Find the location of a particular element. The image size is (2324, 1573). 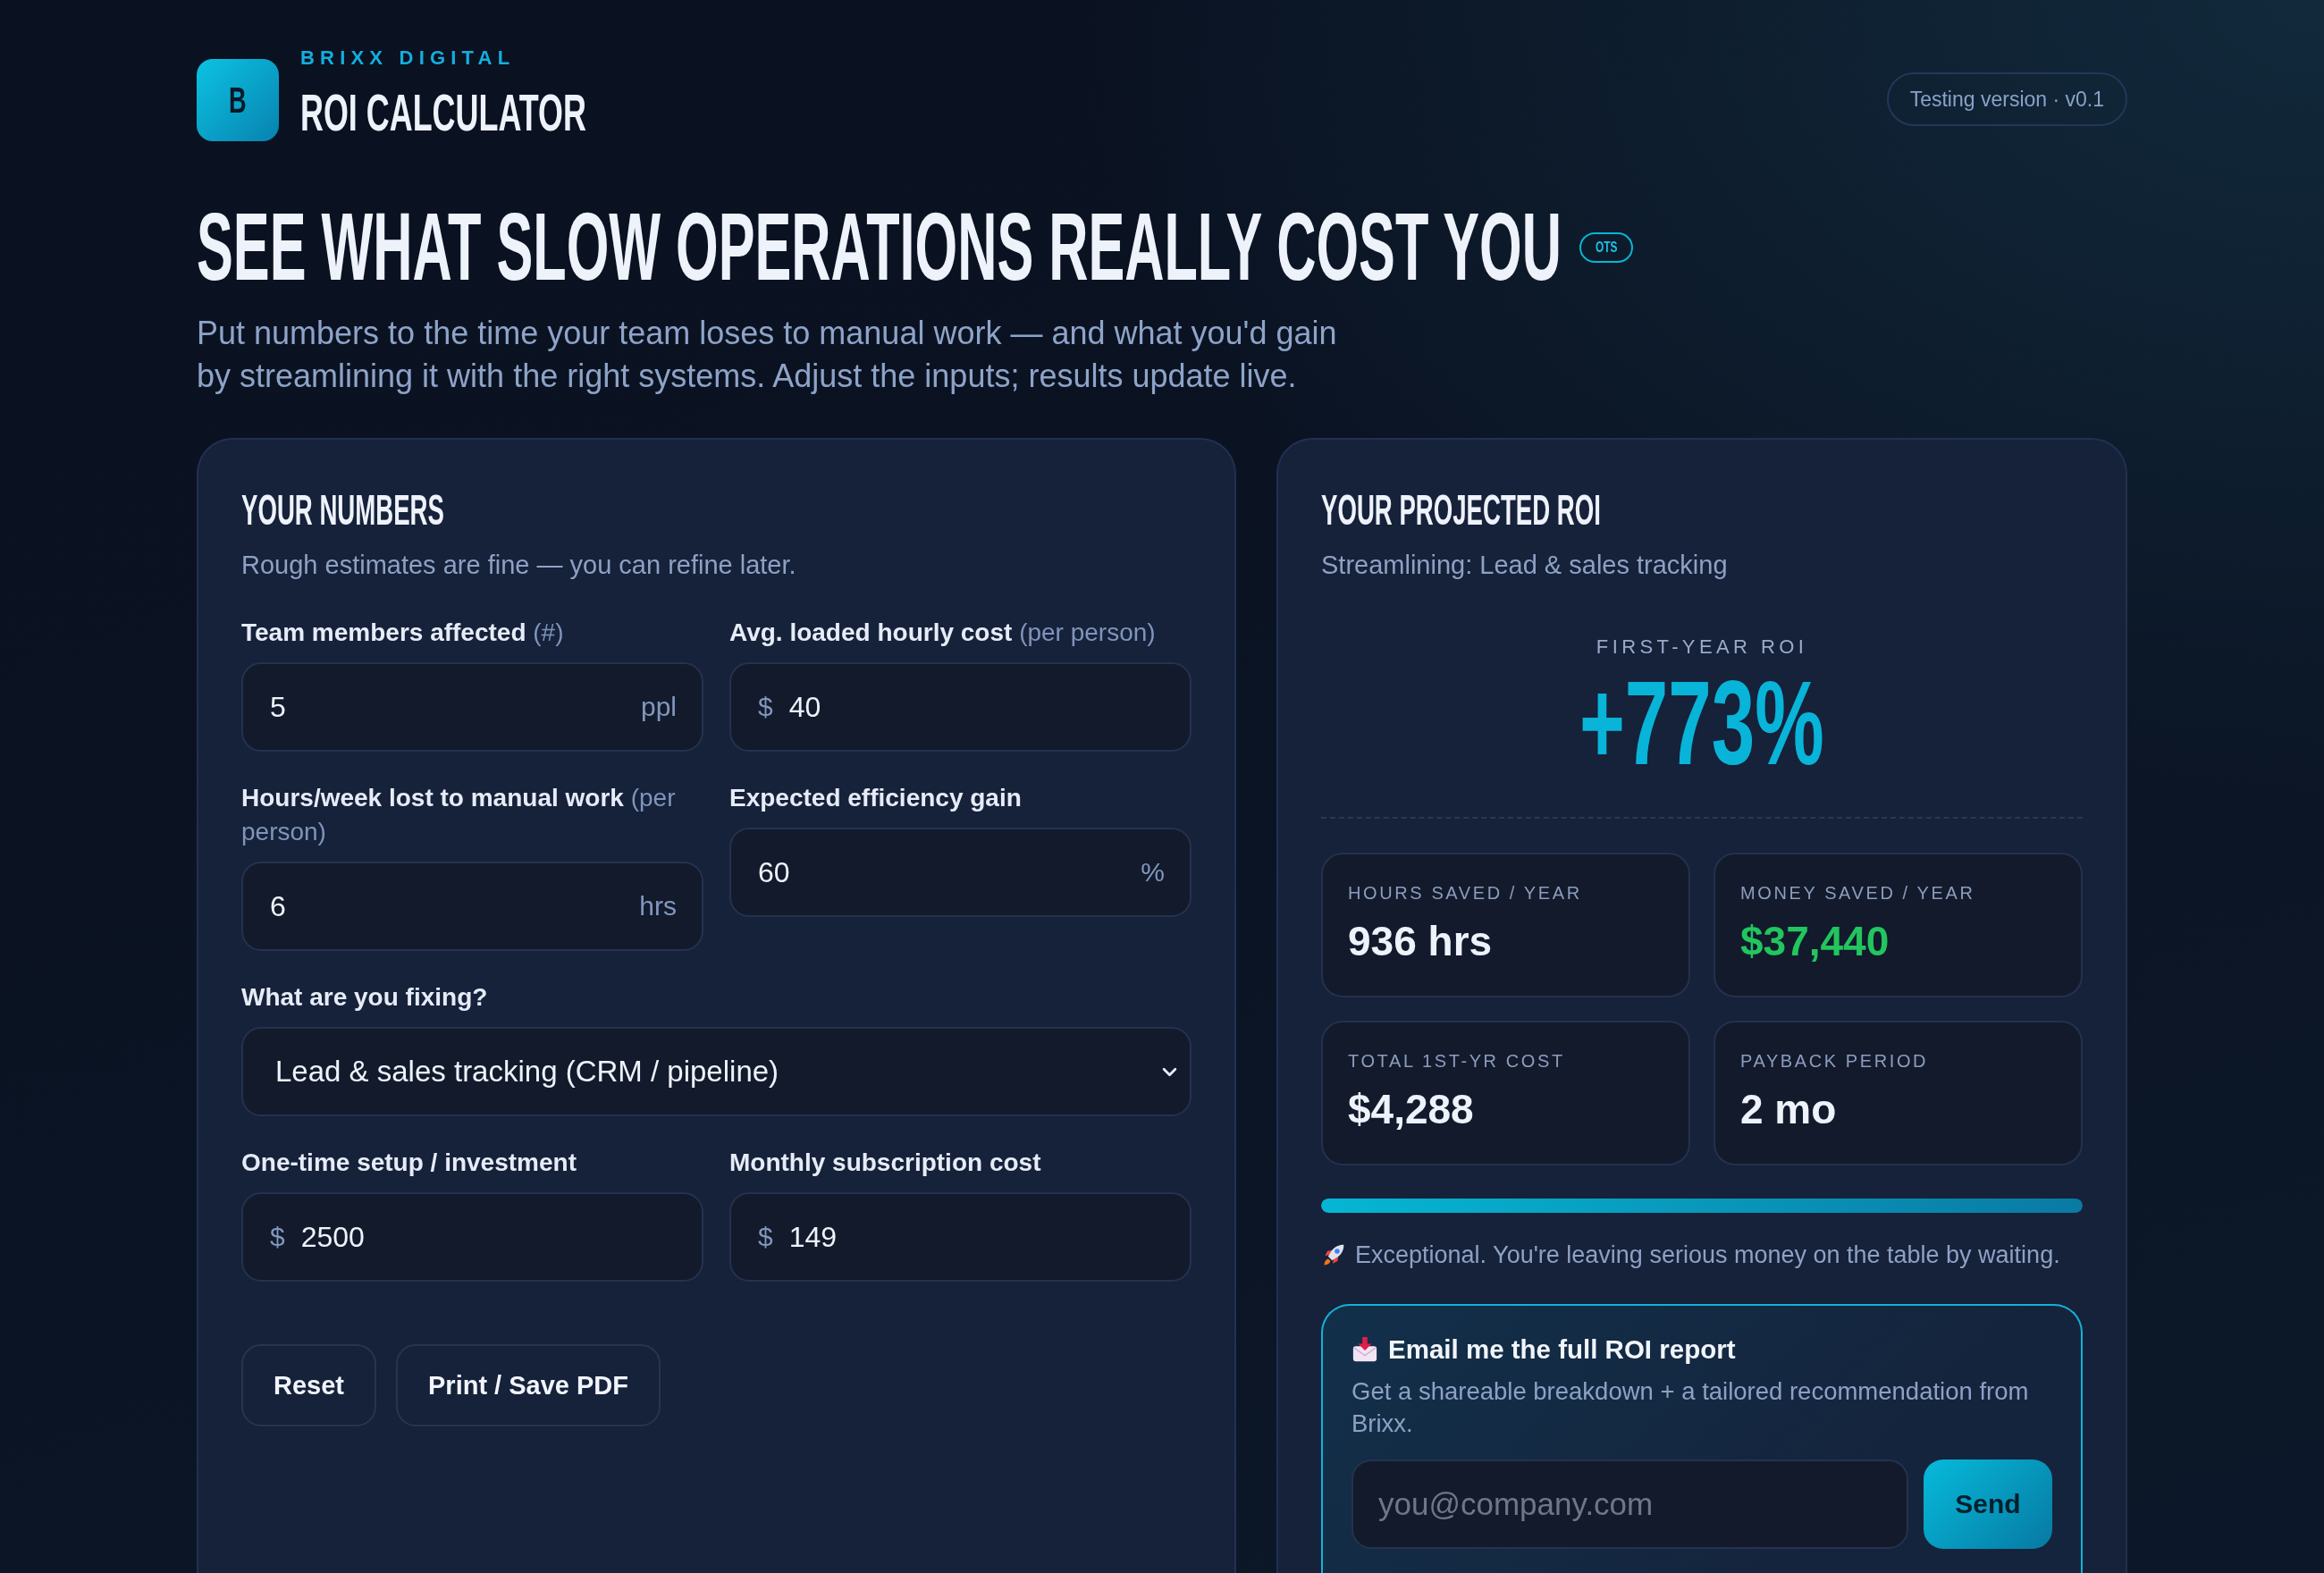

panel-subtitle: Streamlining: Lead & sales tracking is located at coordinates (1524, 565).